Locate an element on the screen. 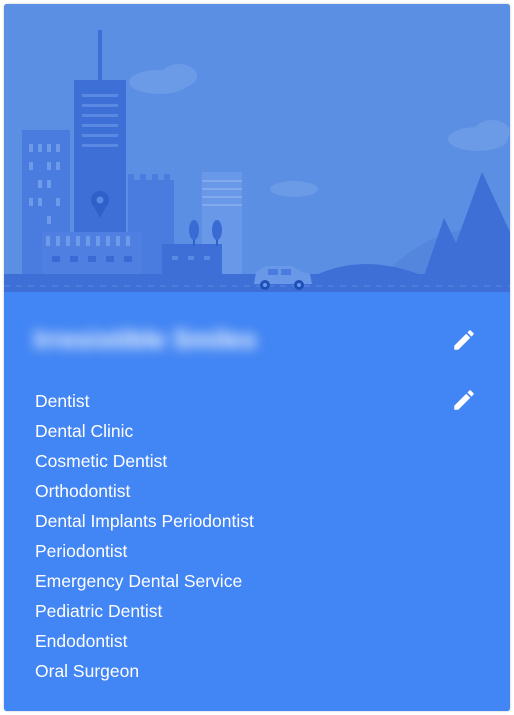 The width and height of the screenshot is (514, 715). category-item: Oral Surgeon is located at coordinates (87, 671).